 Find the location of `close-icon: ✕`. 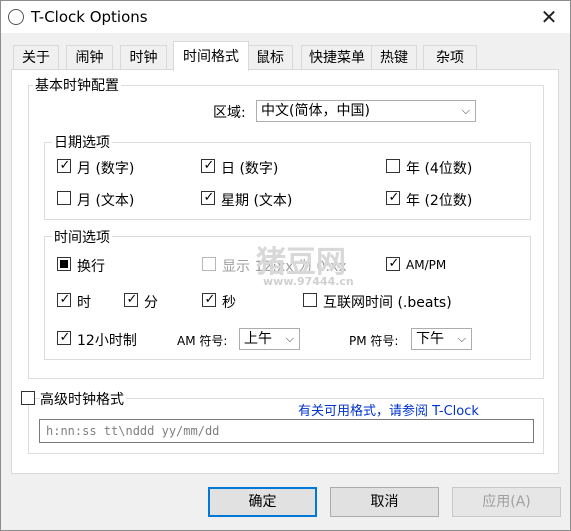

close-icon: ✕ is located at coordinates (549, 17).